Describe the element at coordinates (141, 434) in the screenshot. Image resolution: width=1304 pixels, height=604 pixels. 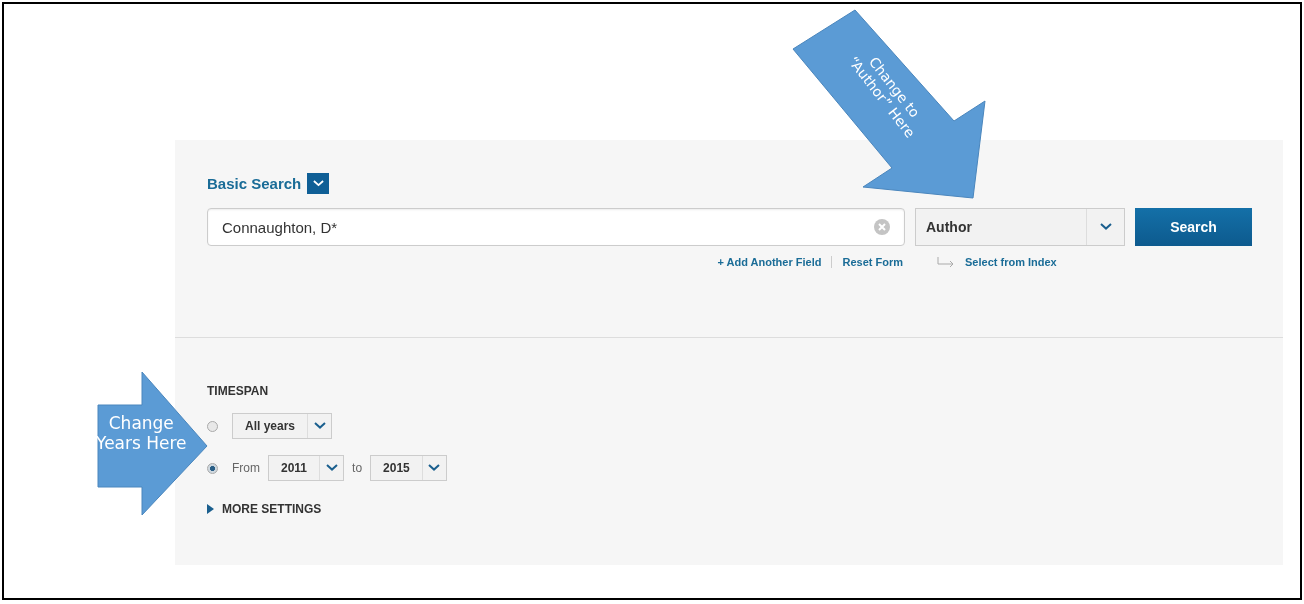
I see `callout-text: Change Years Here` at that location.